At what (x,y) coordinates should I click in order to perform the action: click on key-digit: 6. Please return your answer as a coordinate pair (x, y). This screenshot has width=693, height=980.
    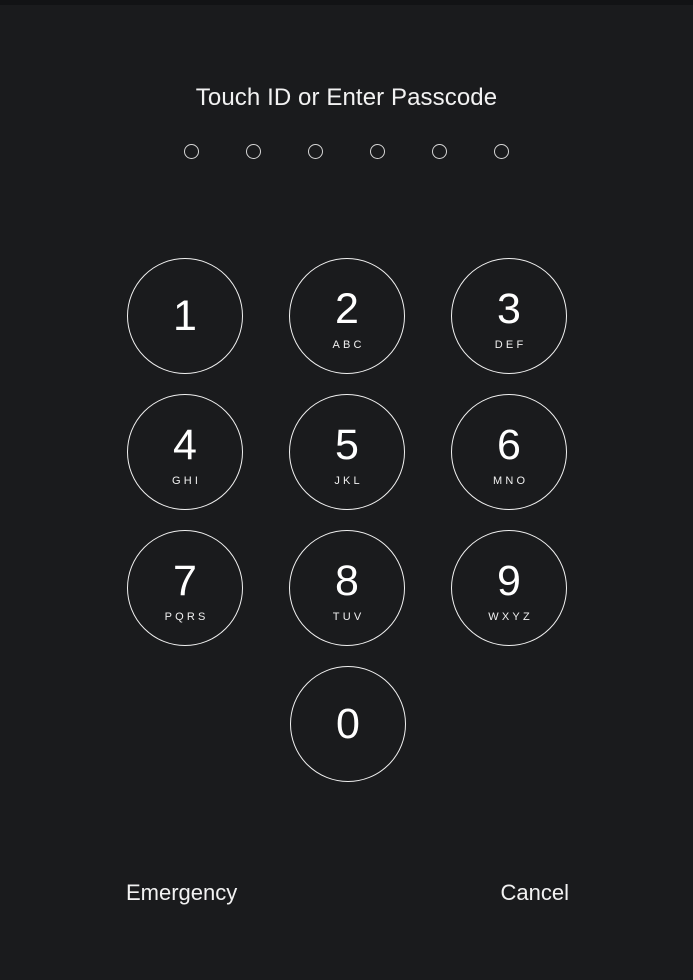
    Looking at the image, I should click on (509, 445).